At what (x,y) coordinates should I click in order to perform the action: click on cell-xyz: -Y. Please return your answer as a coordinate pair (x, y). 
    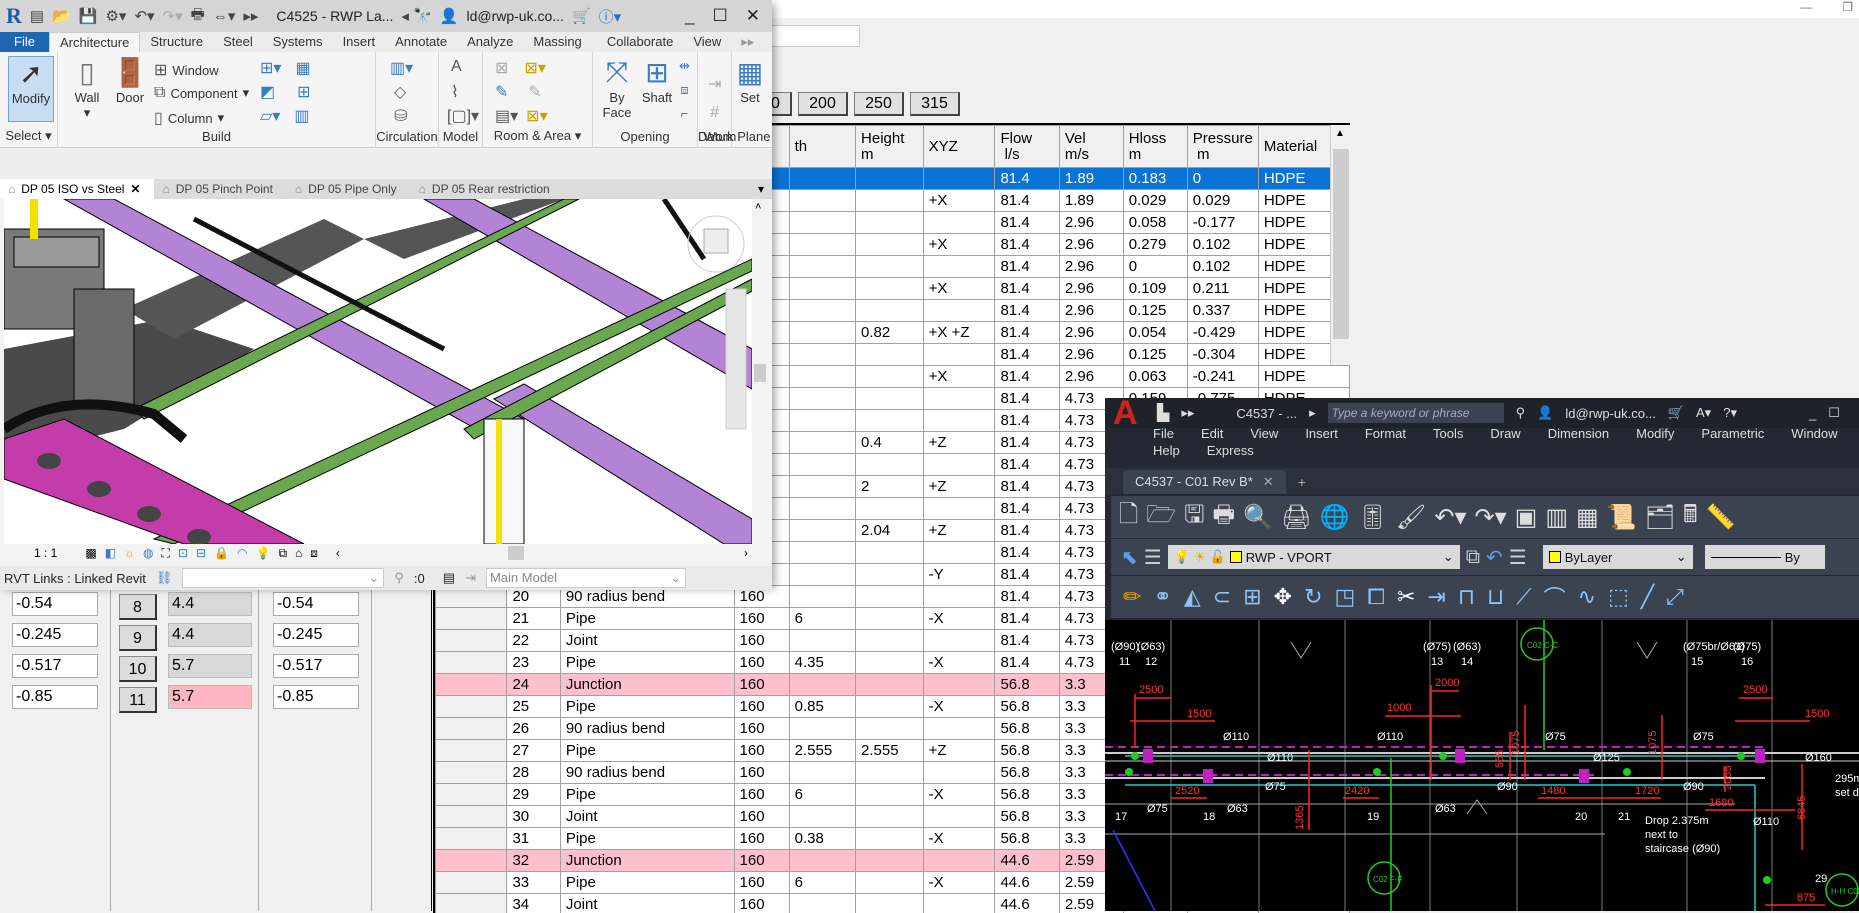
    Looking at the image, I should click on (959, 575).